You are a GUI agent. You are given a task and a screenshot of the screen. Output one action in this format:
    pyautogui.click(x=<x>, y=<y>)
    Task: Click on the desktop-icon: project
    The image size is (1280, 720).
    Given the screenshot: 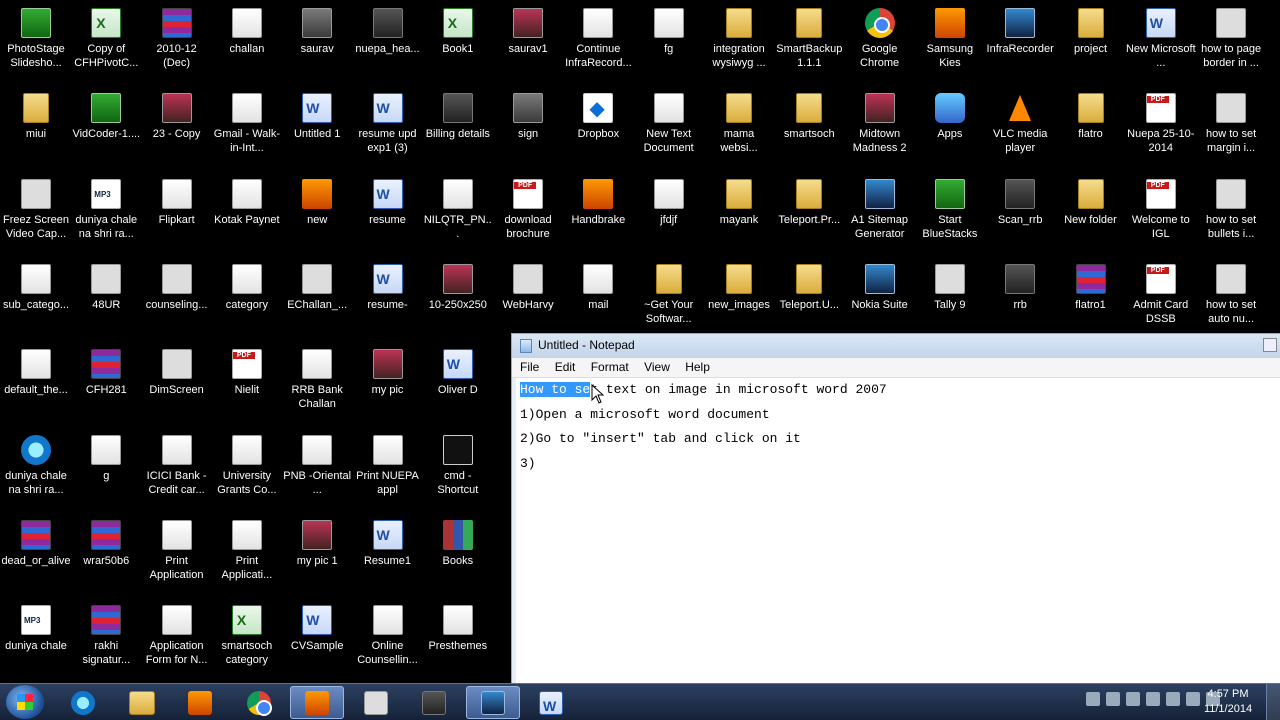 What is the action you would take?
    pyautogui.click(x=1091, y=43)
    